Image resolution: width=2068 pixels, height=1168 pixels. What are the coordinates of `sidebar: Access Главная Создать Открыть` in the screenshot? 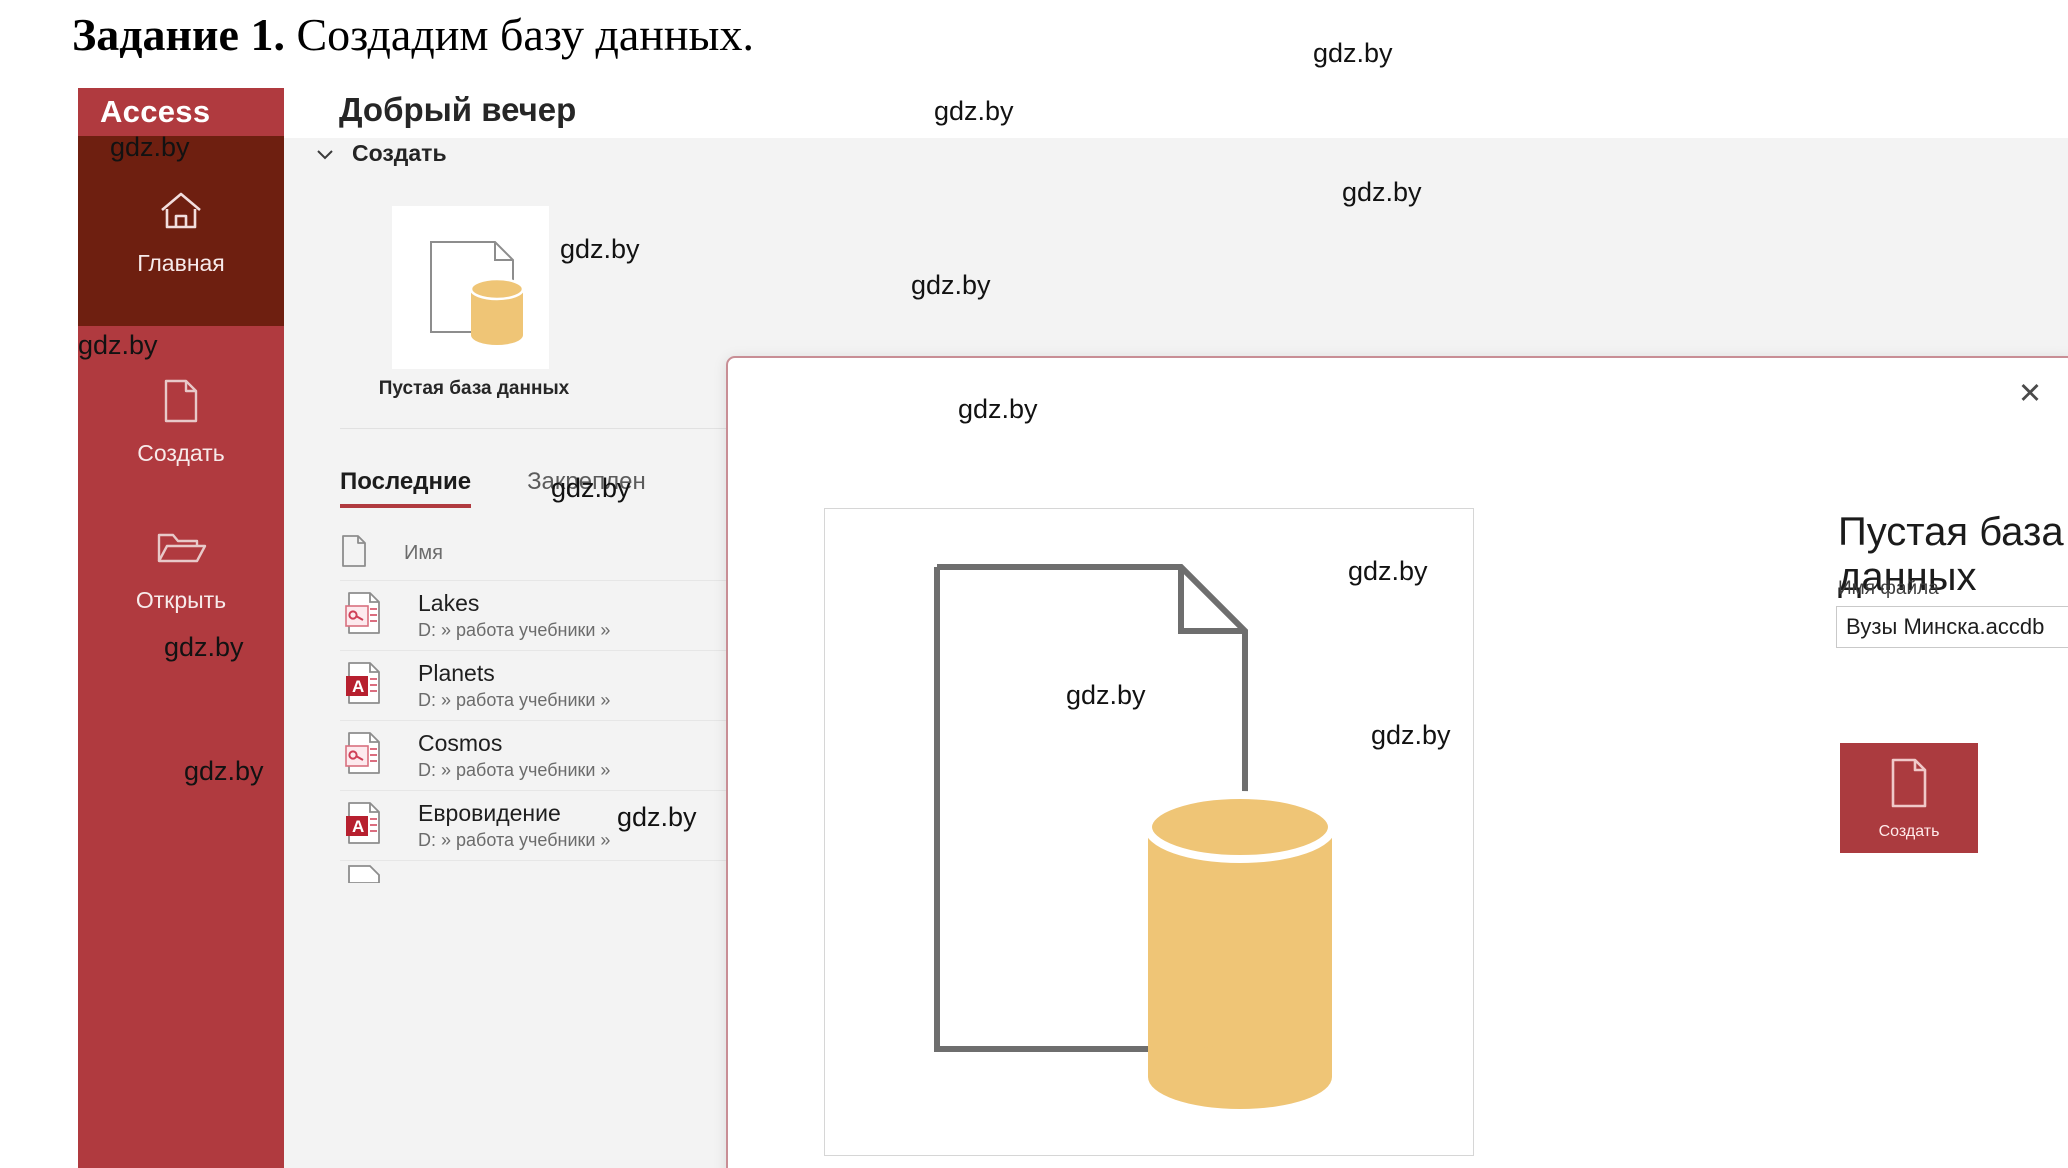 It's located at (181, 628).